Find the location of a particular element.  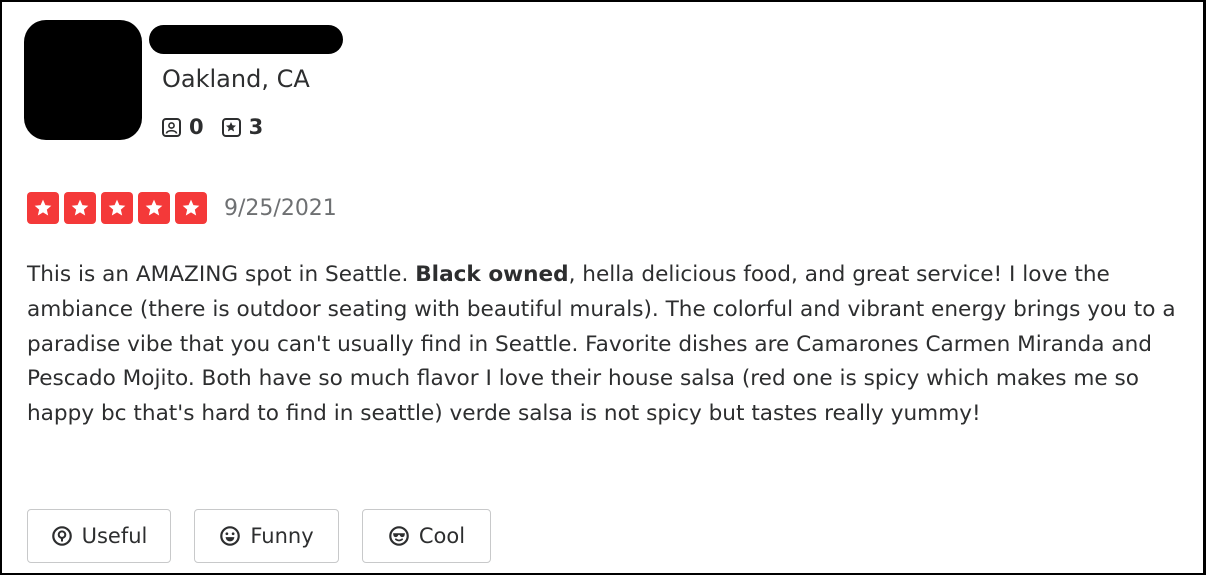

funny-label: Funny is located at coordinates (282, 536).